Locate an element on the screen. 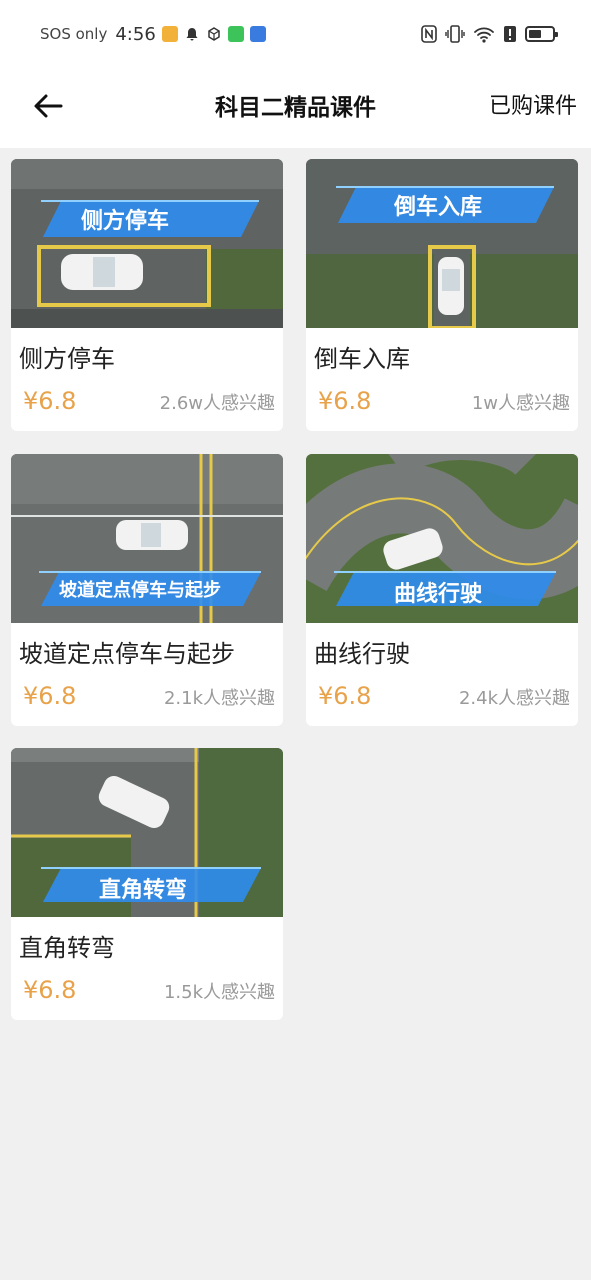  course-card: 坡道定点停车与起步 坡道定点停车与起步 ¥6.8 2.1k人感兴趣 is located at coordinates (147, 590).